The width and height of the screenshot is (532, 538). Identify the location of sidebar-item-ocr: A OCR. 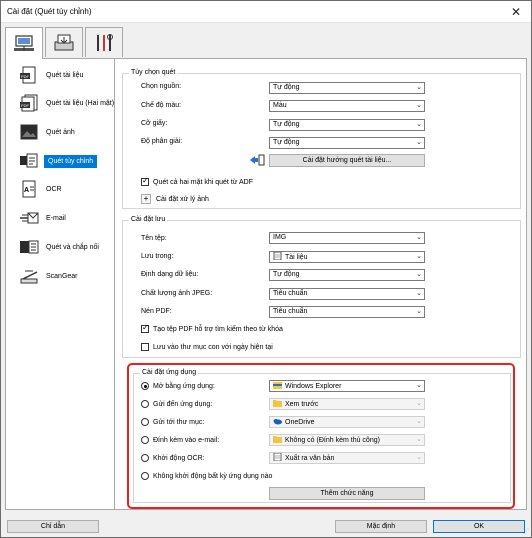
(60, 189).